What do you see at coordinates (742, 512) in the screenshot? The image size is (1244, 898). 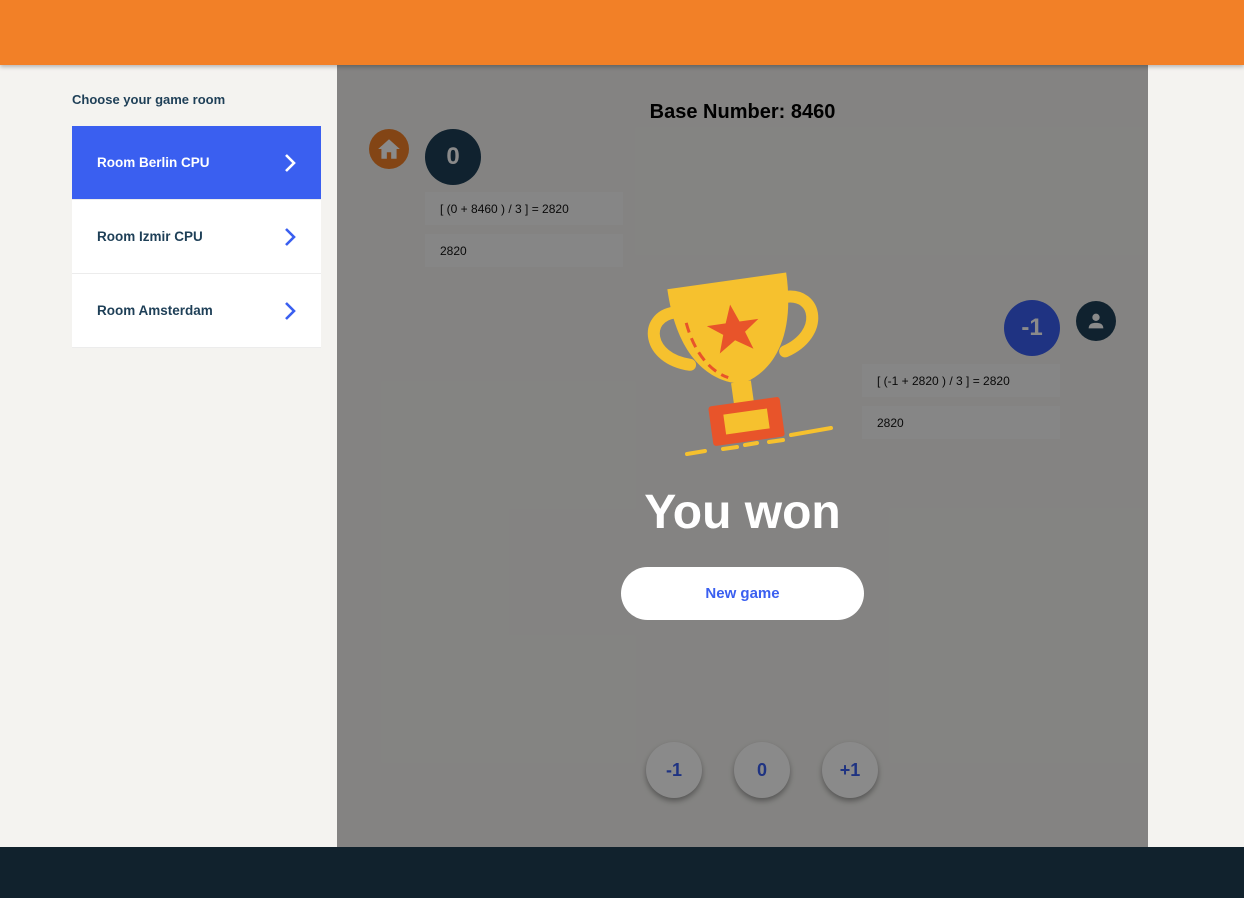 I see `result-message: You won` at bounding box center [742, 512].